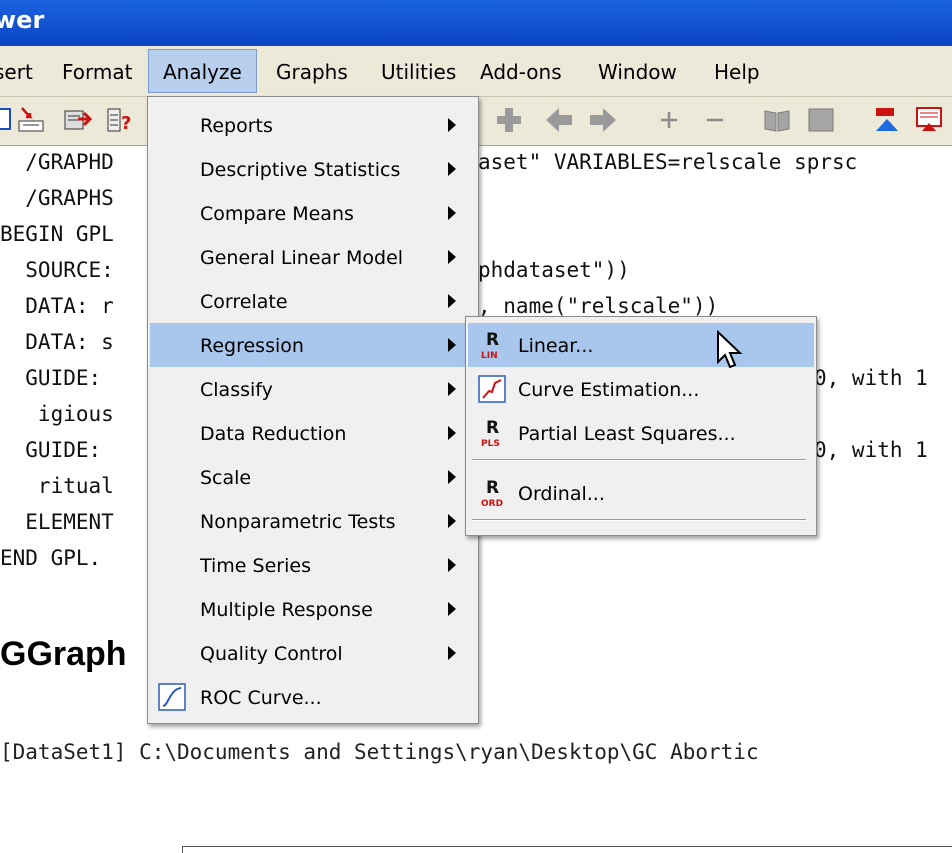  I want to click on promote-icon, so click(929, 120).